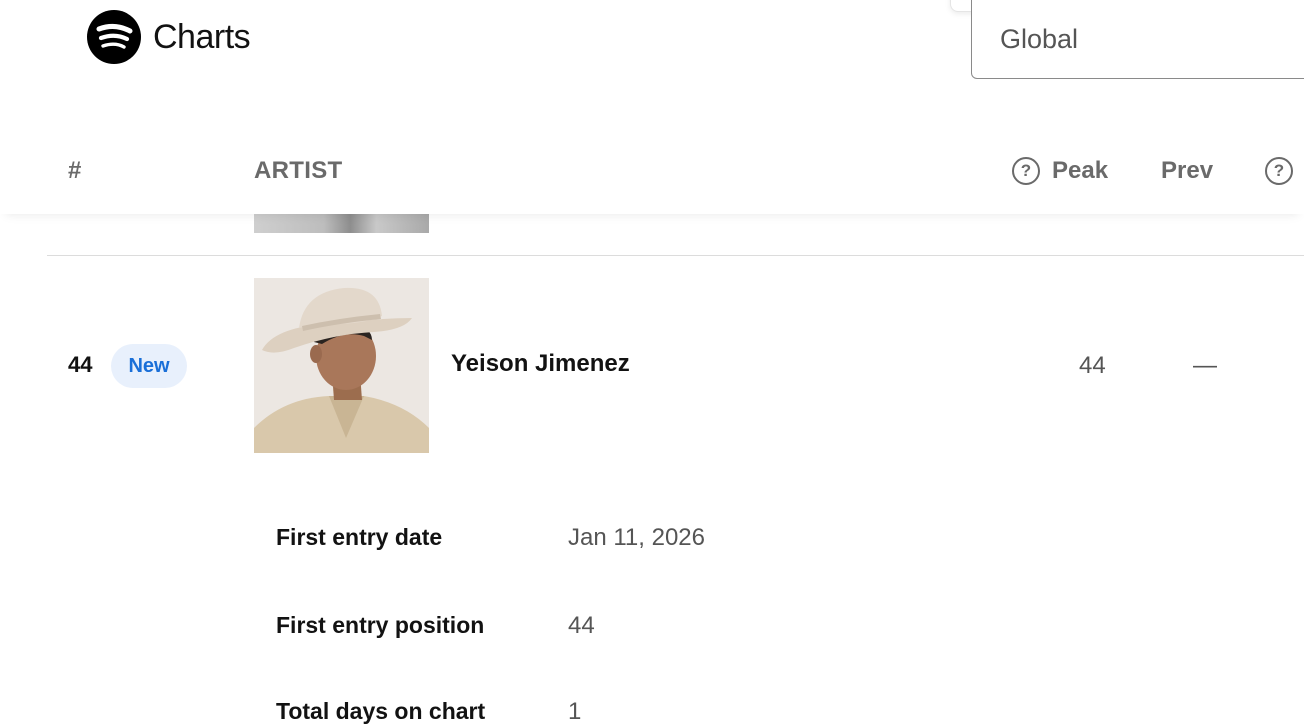 Image resolution: width=1304 pixels, height=726 pixels. I want to click on spotify-charts-logo: Charts, so click(169, 37).